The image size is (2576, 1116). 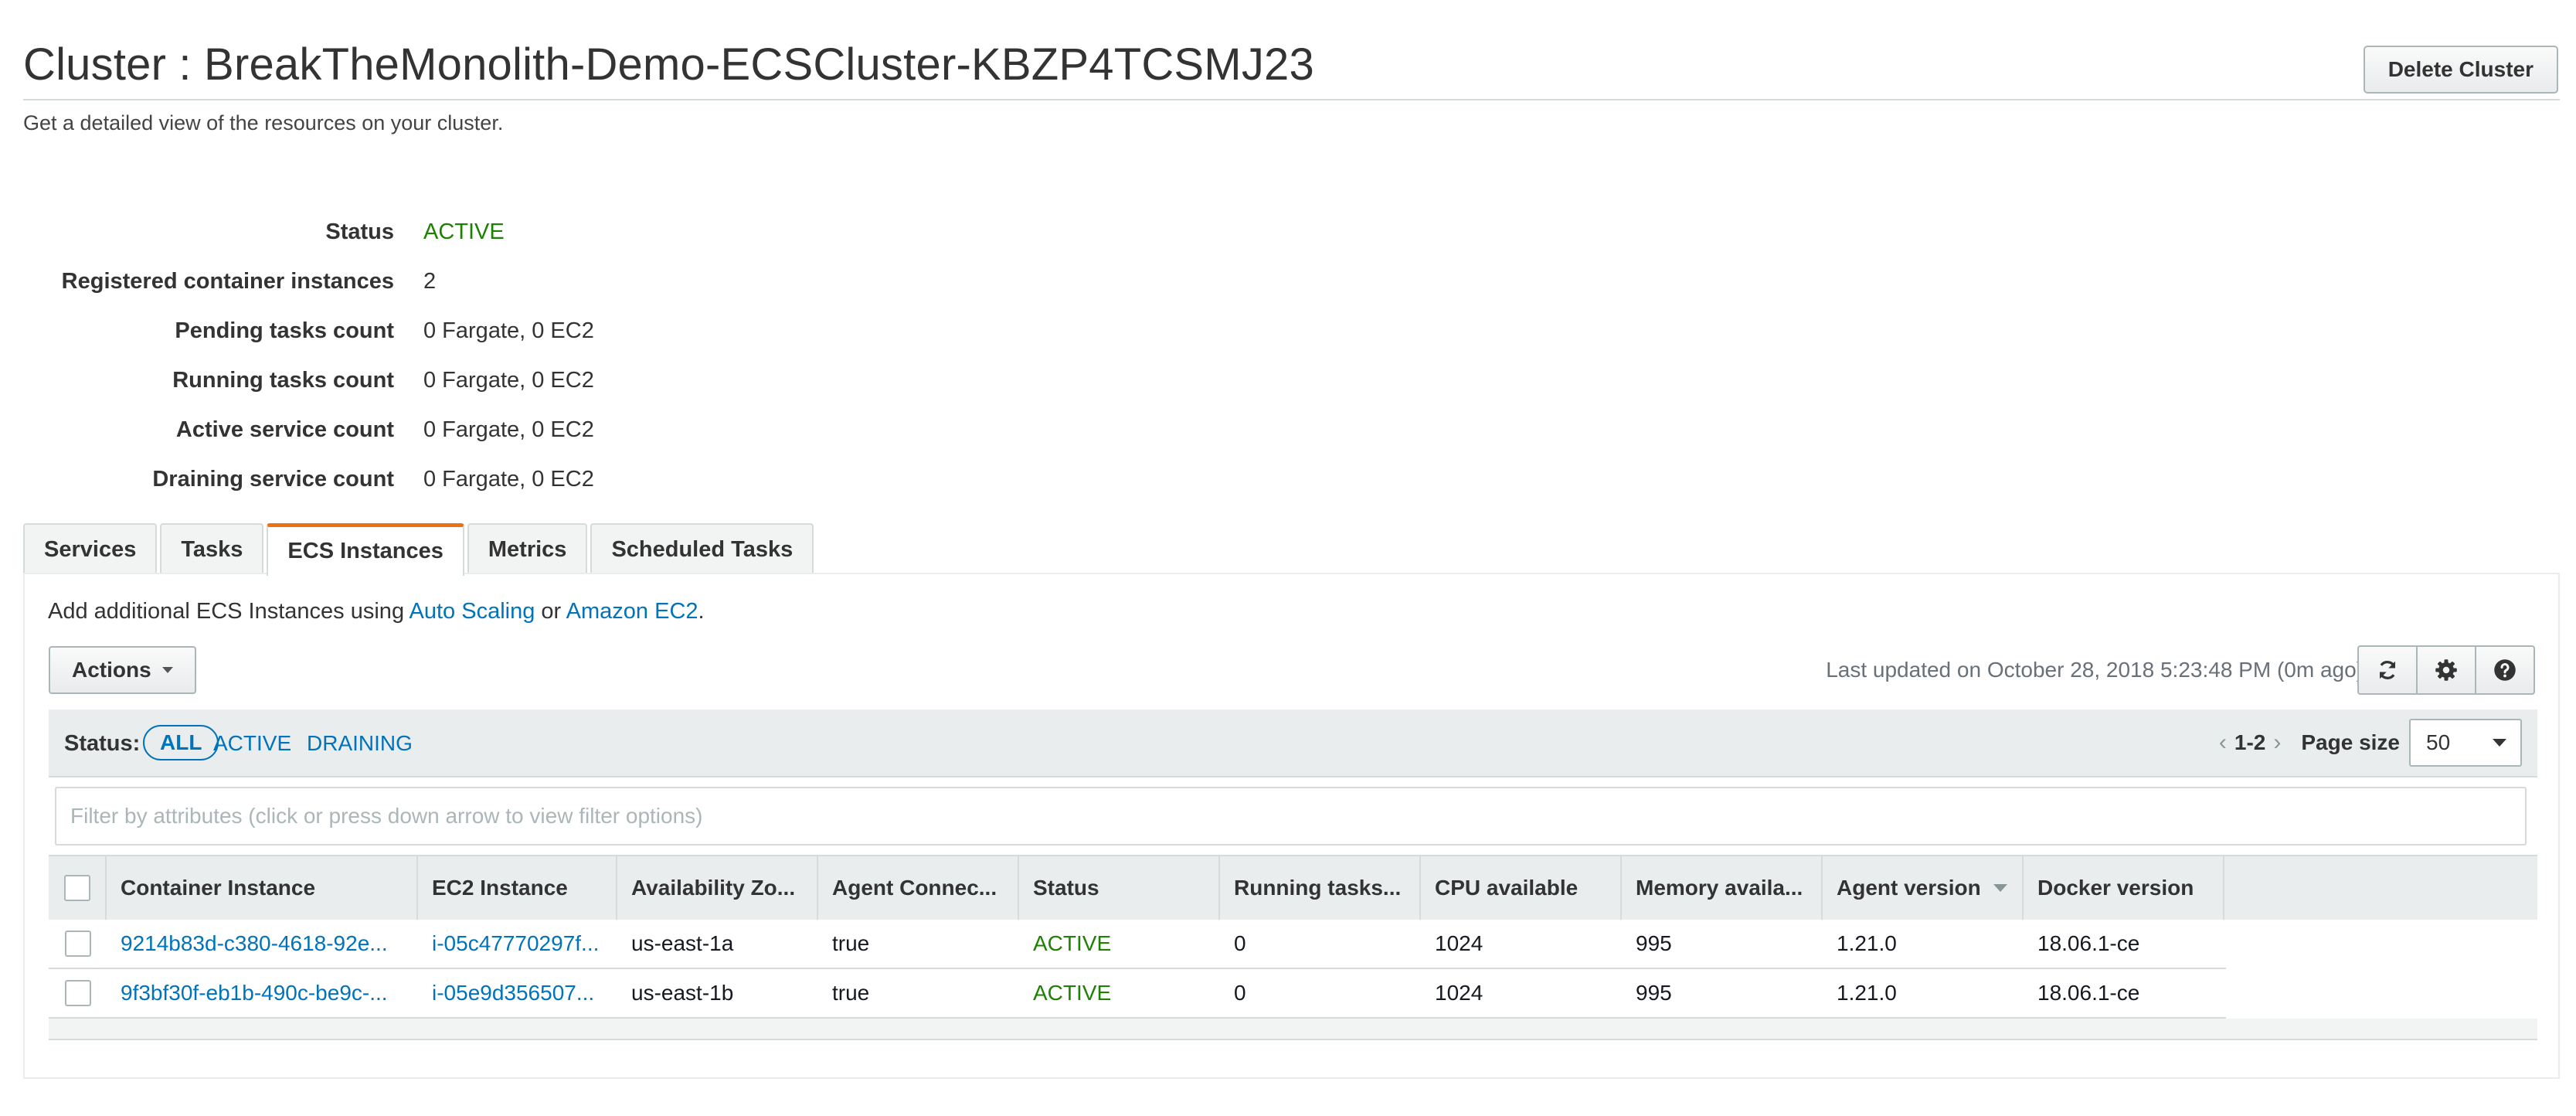 What do you see at coordinates (229, 611) in the screenshot?
I see `add-instances-prefix: Add additional ECS Instances using` at bounding box center [229, 611].